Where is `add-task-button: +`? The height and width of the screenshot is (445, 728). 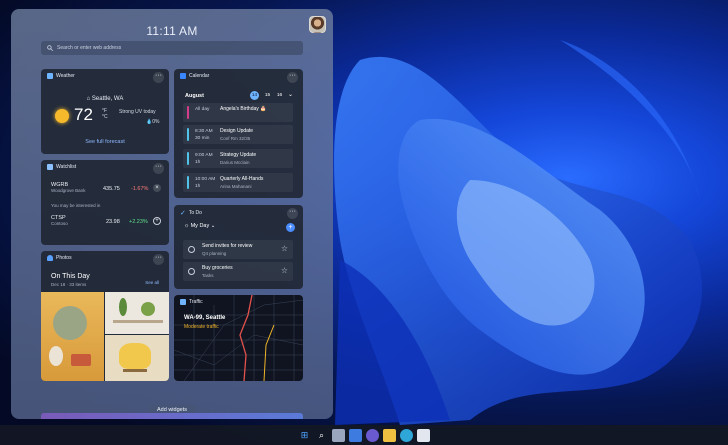 add-task-button: + is located at coordinates (290, 227).